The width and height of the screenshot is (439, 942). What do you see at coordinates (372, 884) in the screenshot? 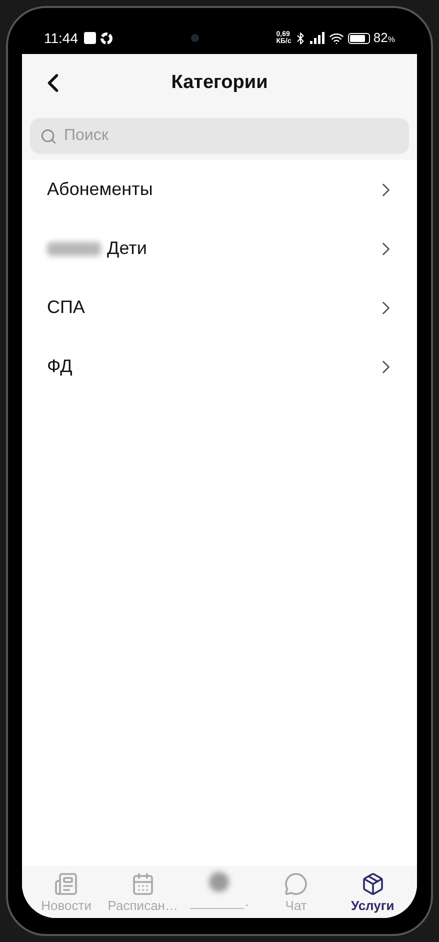
I see `box-icon` at bounding box center [372, 884].